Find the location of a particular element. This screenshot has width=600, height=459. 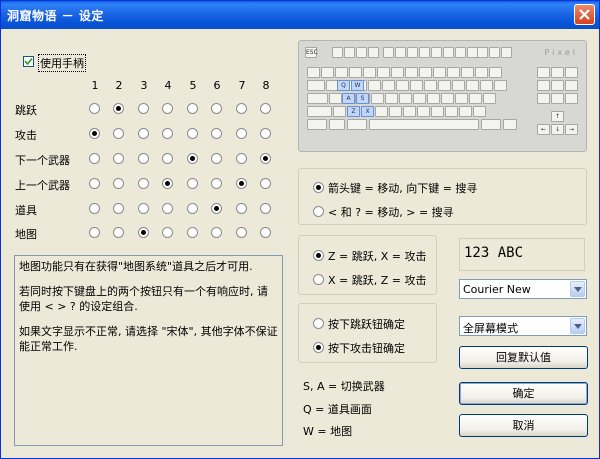

font-select: Courier New is located at coordinates (523, 289).